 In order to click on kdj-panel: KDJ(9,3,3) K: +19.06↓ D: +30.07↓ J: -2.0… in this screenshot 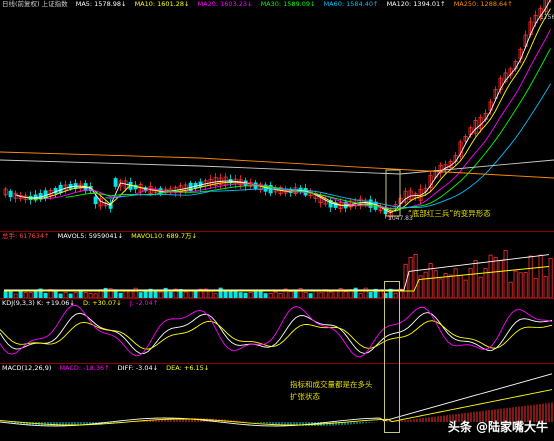, I will do `click(277, 331)`.